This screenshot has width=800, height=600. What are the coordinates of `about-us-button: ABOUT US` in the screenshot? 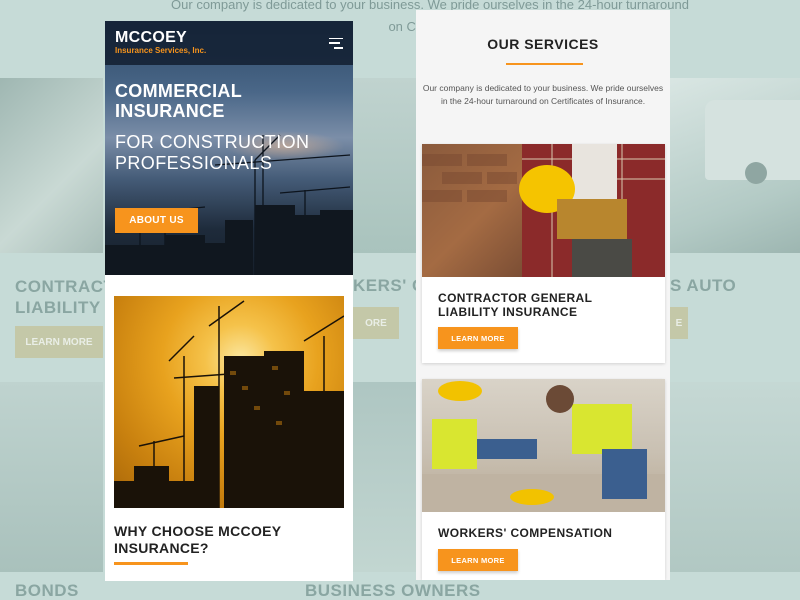 It's located at (156, 220).